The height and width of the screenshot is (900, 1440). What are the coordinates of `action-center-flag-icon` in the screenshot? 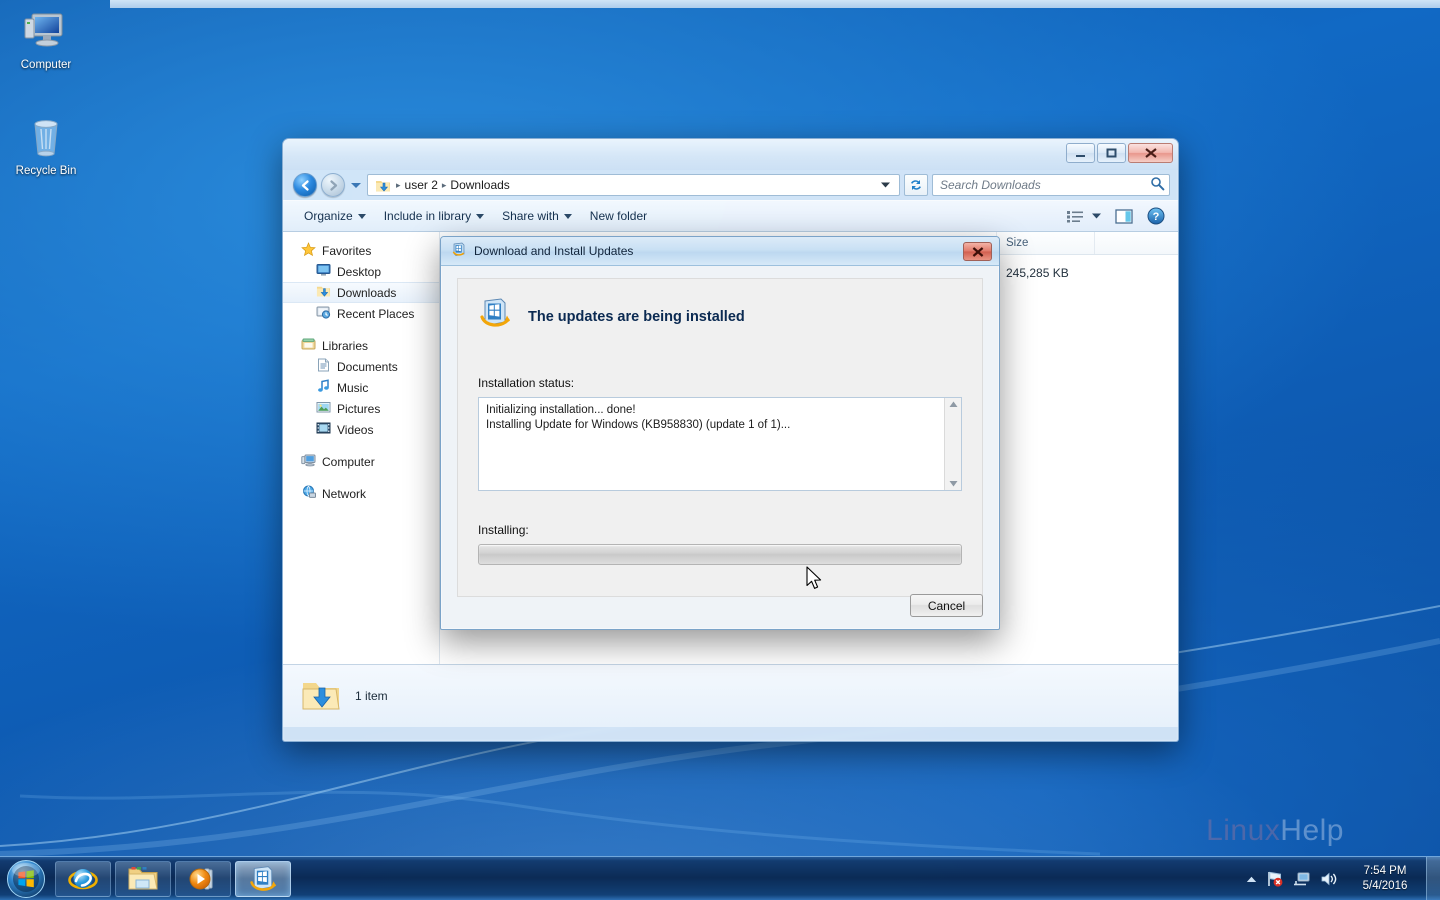 It's located at (1275, 878).